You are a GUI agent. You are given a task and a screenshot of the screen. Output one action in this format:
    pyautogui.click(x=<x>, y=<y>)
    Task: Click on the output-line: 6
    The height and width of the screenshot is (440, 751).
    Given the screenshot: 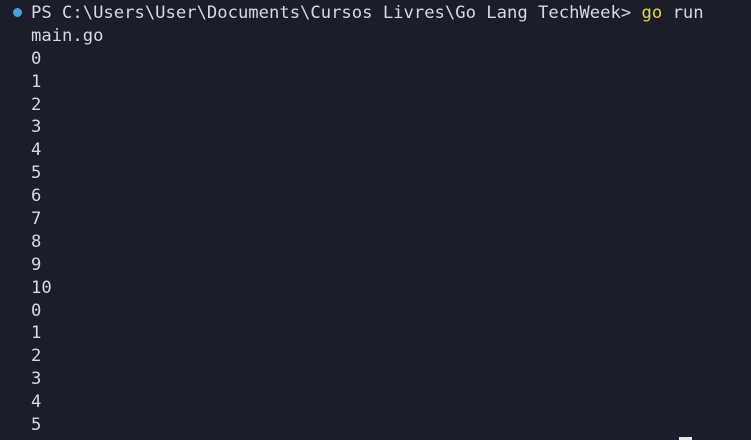 What is the action you would take?
    pyautogui.click(x=36, y=196)
    